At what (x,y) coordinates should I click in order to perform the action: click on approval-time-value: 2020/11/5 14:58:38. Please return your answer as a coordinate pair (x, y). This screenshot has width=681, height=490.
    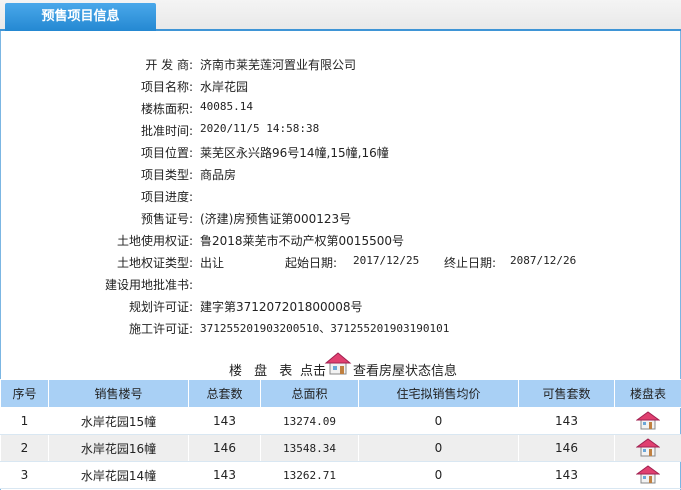
    Looking at the image, I should click on (260, 128).